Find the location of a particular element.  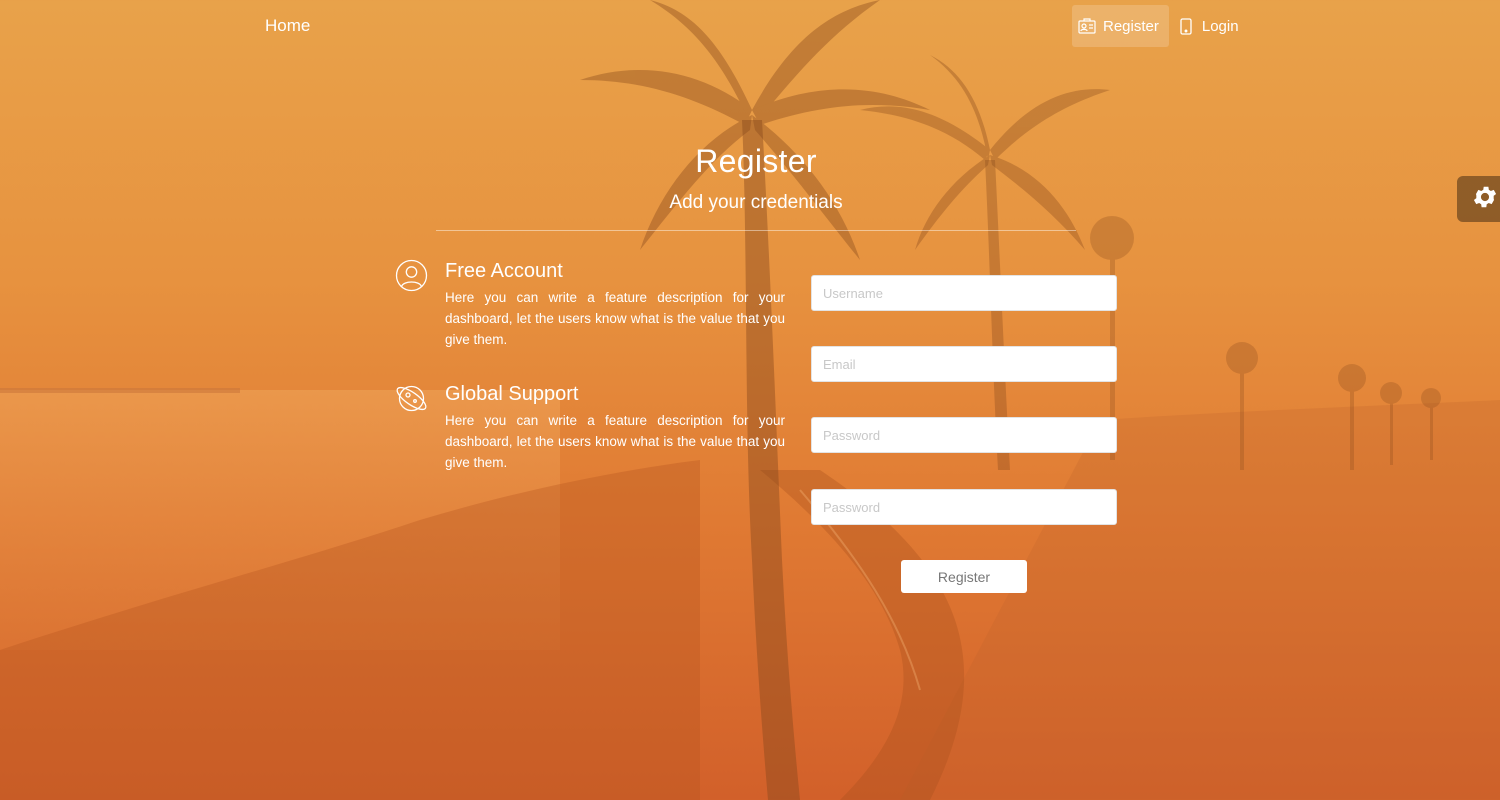

user-circle-icon is located at coordinates (411, 275).